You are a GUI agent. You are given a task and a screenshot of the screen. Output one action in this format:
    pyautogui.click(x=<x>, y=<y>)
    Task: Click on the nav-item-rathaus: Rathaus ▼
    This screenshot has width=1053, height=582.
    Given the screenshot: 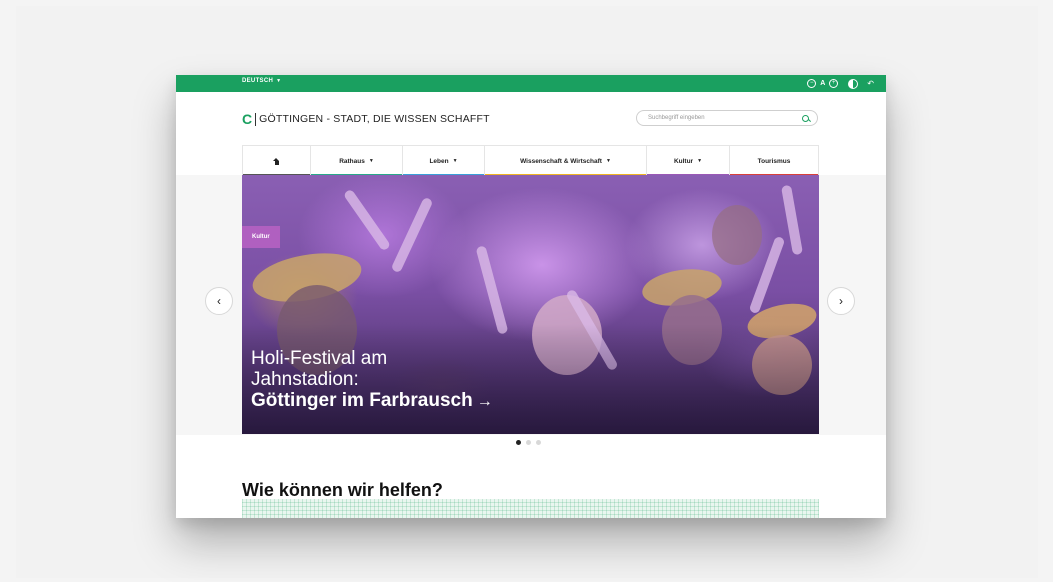 What is the action you would take?
    pyautogui.click(x=357, y=161)
    